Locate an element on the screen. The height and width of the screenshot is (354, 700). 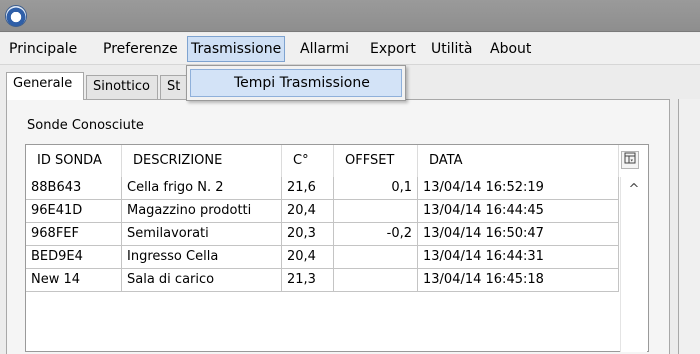
cell-descrizione: Cella frigo N. 2 is located at coordinates (202, 188).